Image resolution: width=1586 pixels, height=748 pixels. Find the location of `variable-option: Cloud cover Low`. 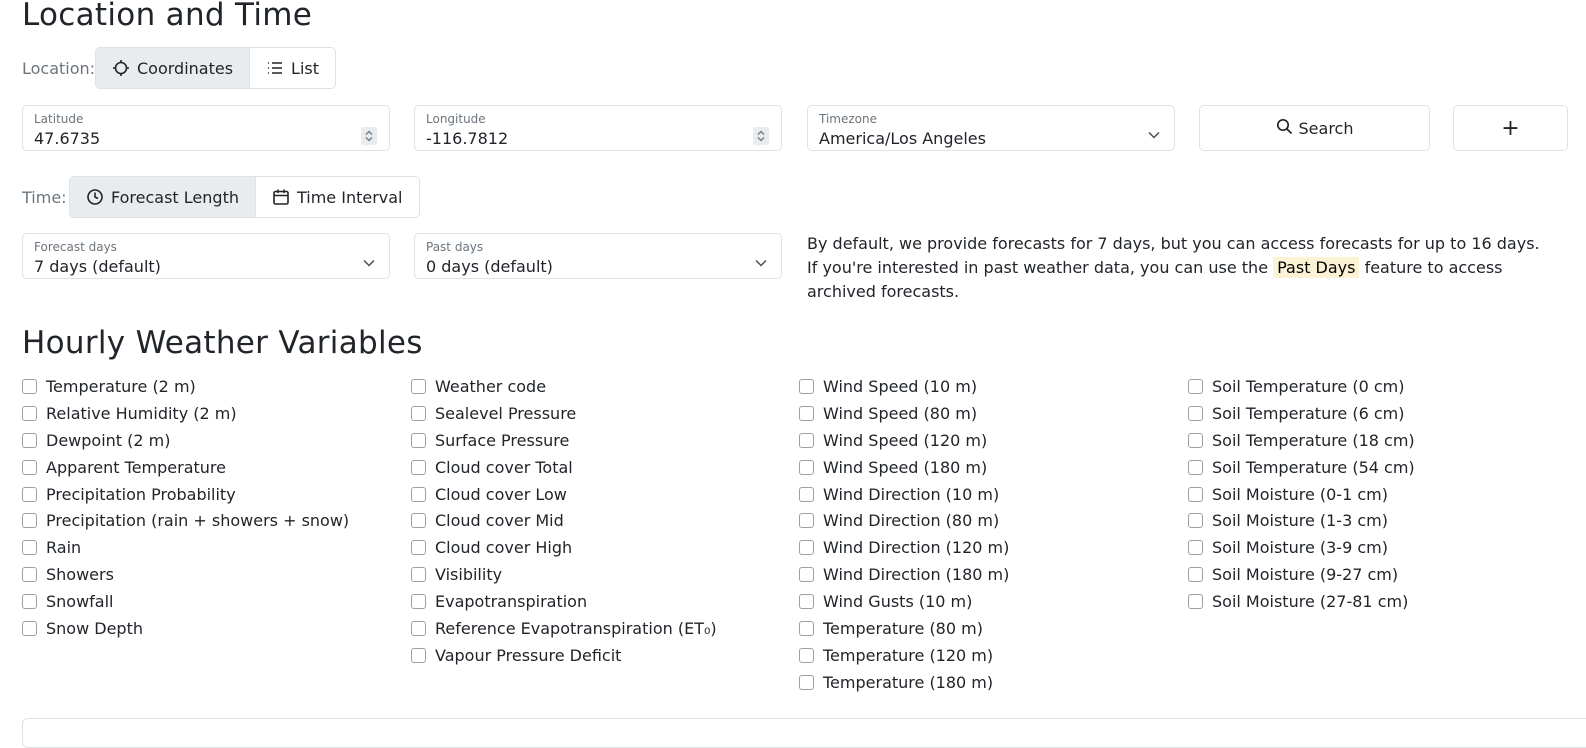

variable-option: Cloud cover Low is located at coordinates (564, 494).